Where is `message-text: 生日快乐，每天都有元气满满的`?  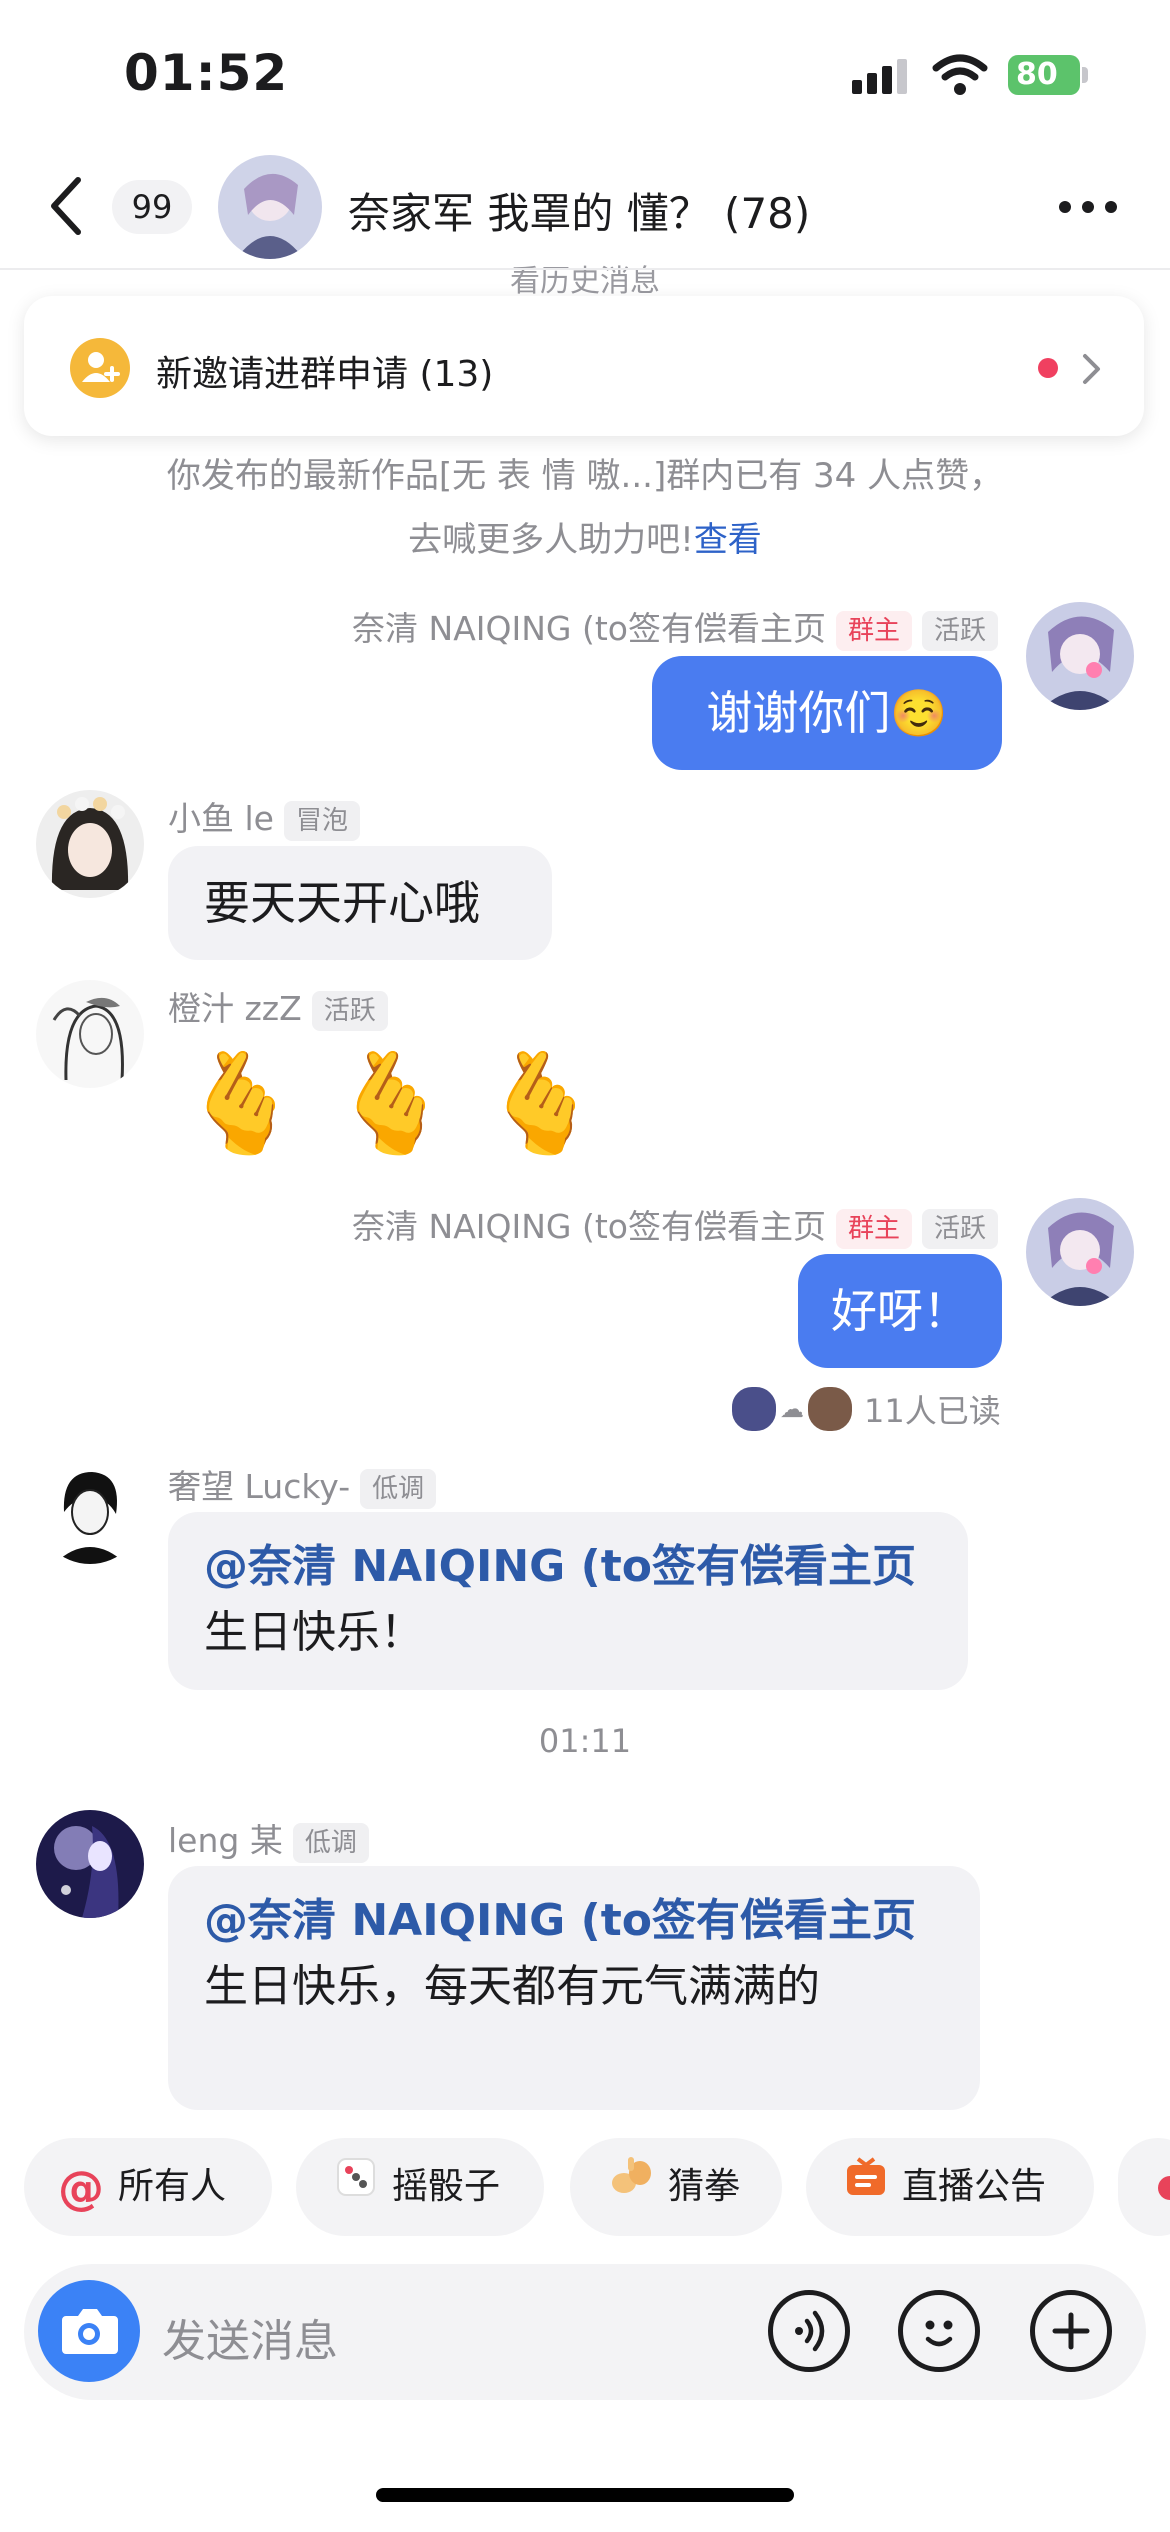 message-text: 生日快乐，每天都有元气满满的 is located at coordinates (512, 1986).